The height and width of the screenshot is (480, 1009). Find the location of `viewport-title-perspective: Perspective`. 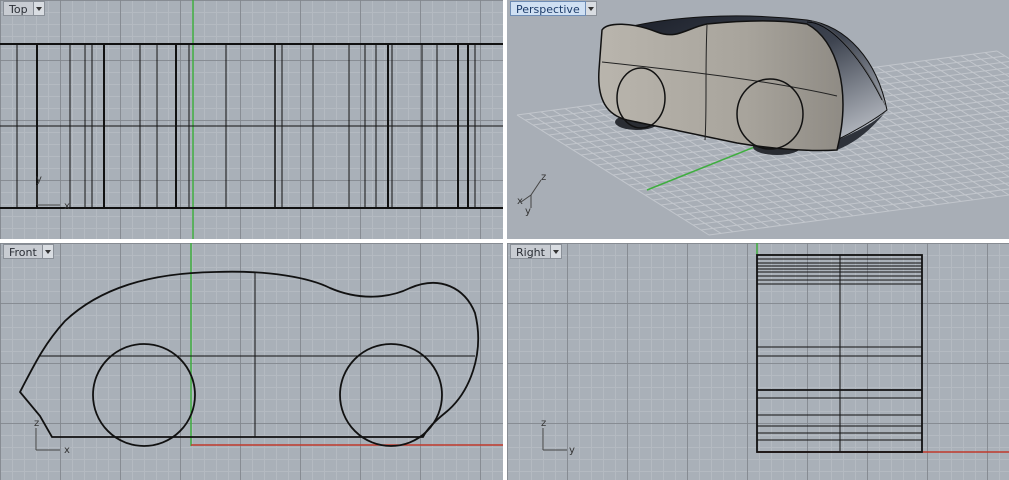

viewport-title-perspective: Perspective is located at coordinates (553, 8).